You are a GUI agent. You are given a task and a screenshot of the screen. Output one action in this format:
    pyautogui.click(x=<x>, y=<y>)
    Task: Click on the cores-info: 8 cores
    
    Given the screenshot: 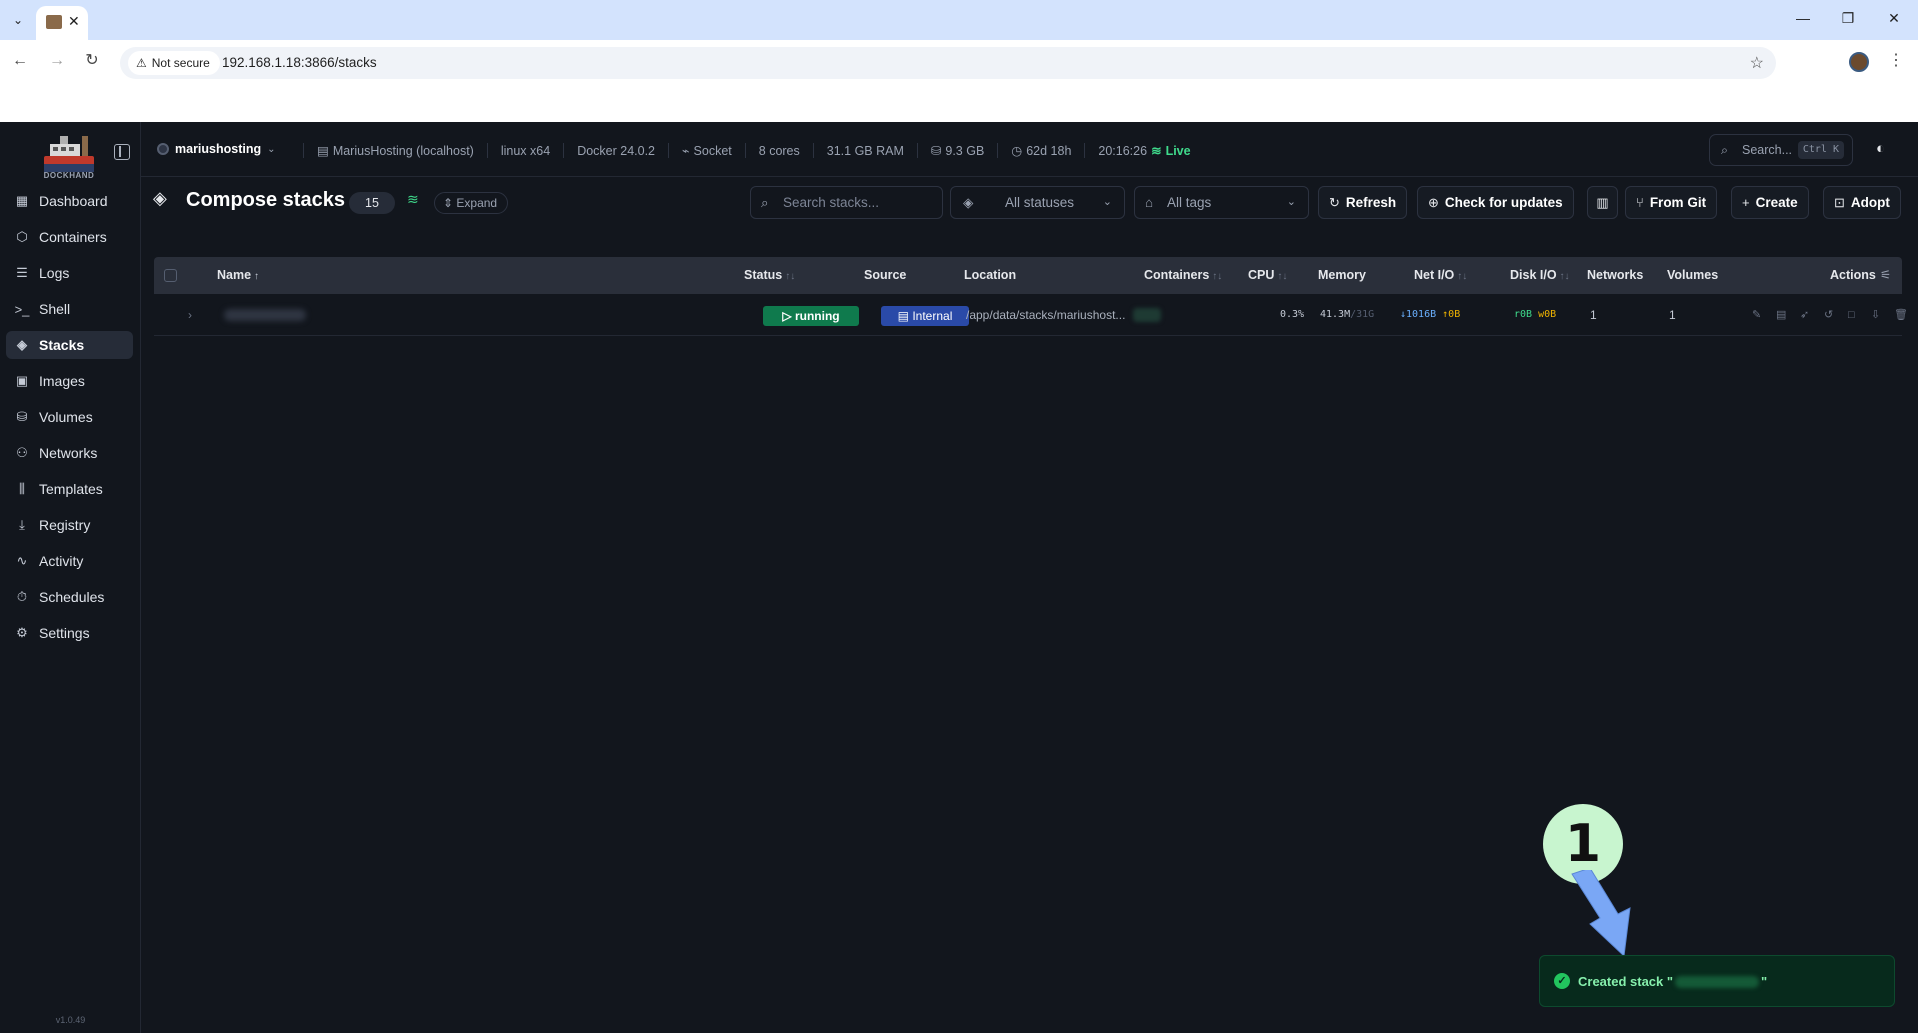 What is the action you would take?
    pyautogui.click(x=778, y=150)
    